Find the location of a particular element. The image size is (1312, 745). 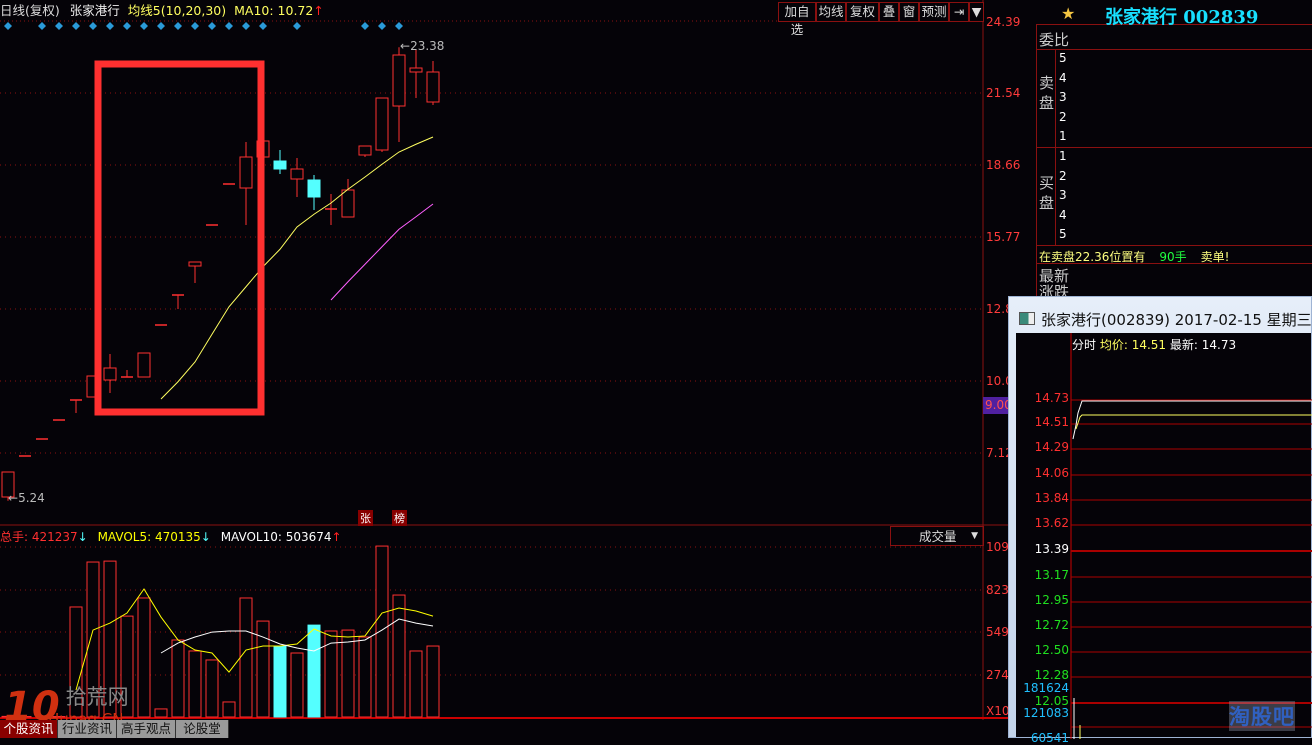

high-value: 23.38 is located at coordinates (427, 46).